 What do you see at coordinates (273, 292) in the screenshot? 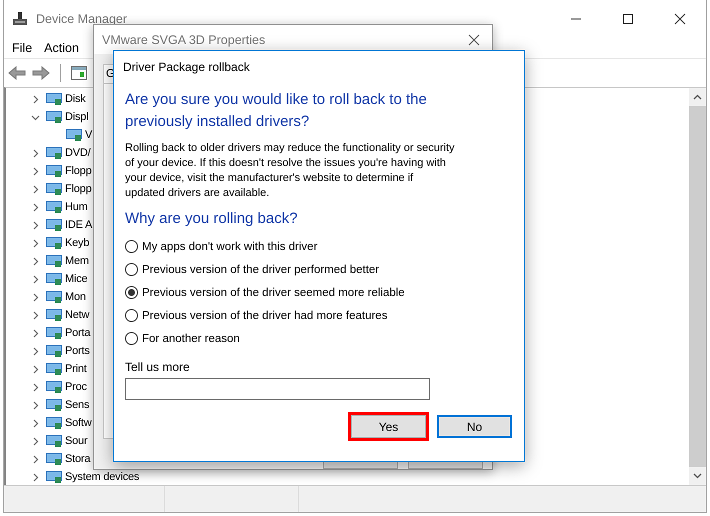
I see `radio-label: Previous version of the driver seemed more reliable` at bounding box center [273, 292].